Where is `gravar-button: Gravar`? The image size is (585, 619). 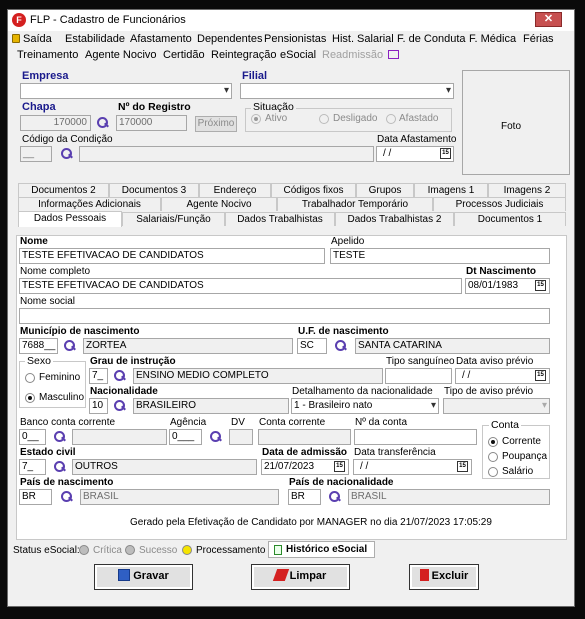 gravar-button: Gravar is located at coordinates (143, 577).